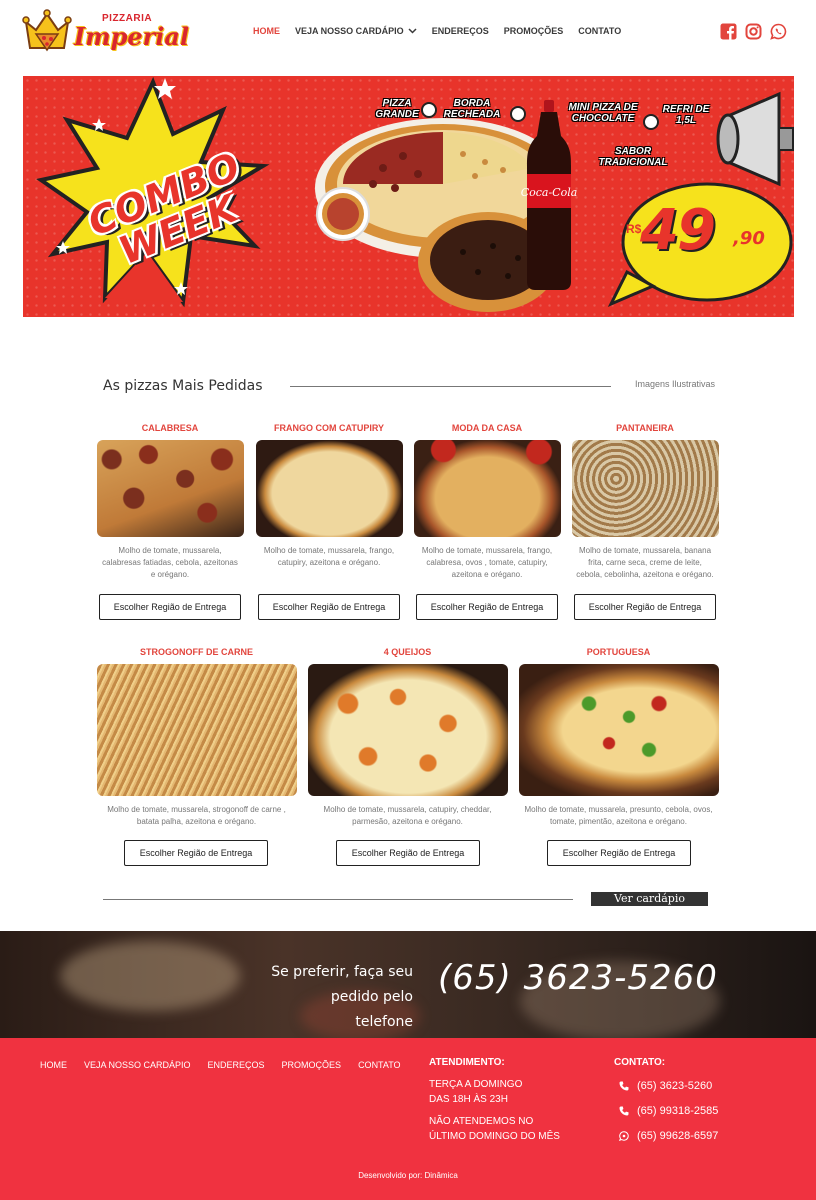 This screenshot has width=816, height=1200. I want to click on contact-phone-2: (65) 99318-2585, so click(668, 1111).